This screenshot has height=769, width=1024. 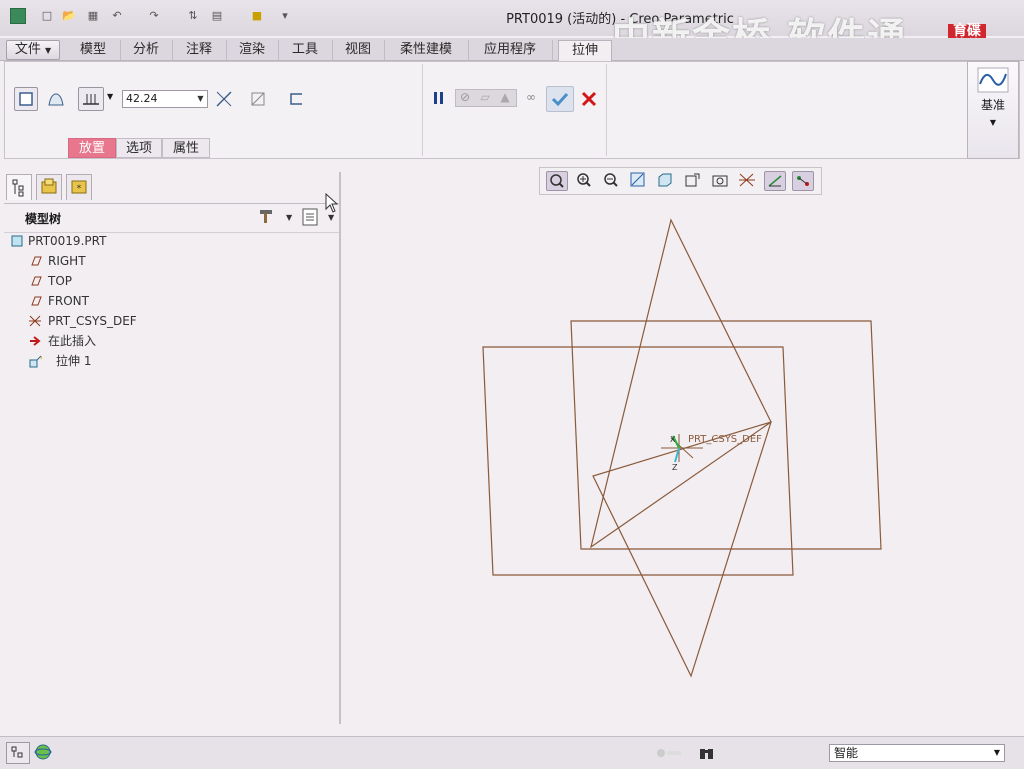 What do you see at coordinates (58, 301) in the screenshot?
I see `tree-item-front: FRONT` at bounding box center [58, 301].